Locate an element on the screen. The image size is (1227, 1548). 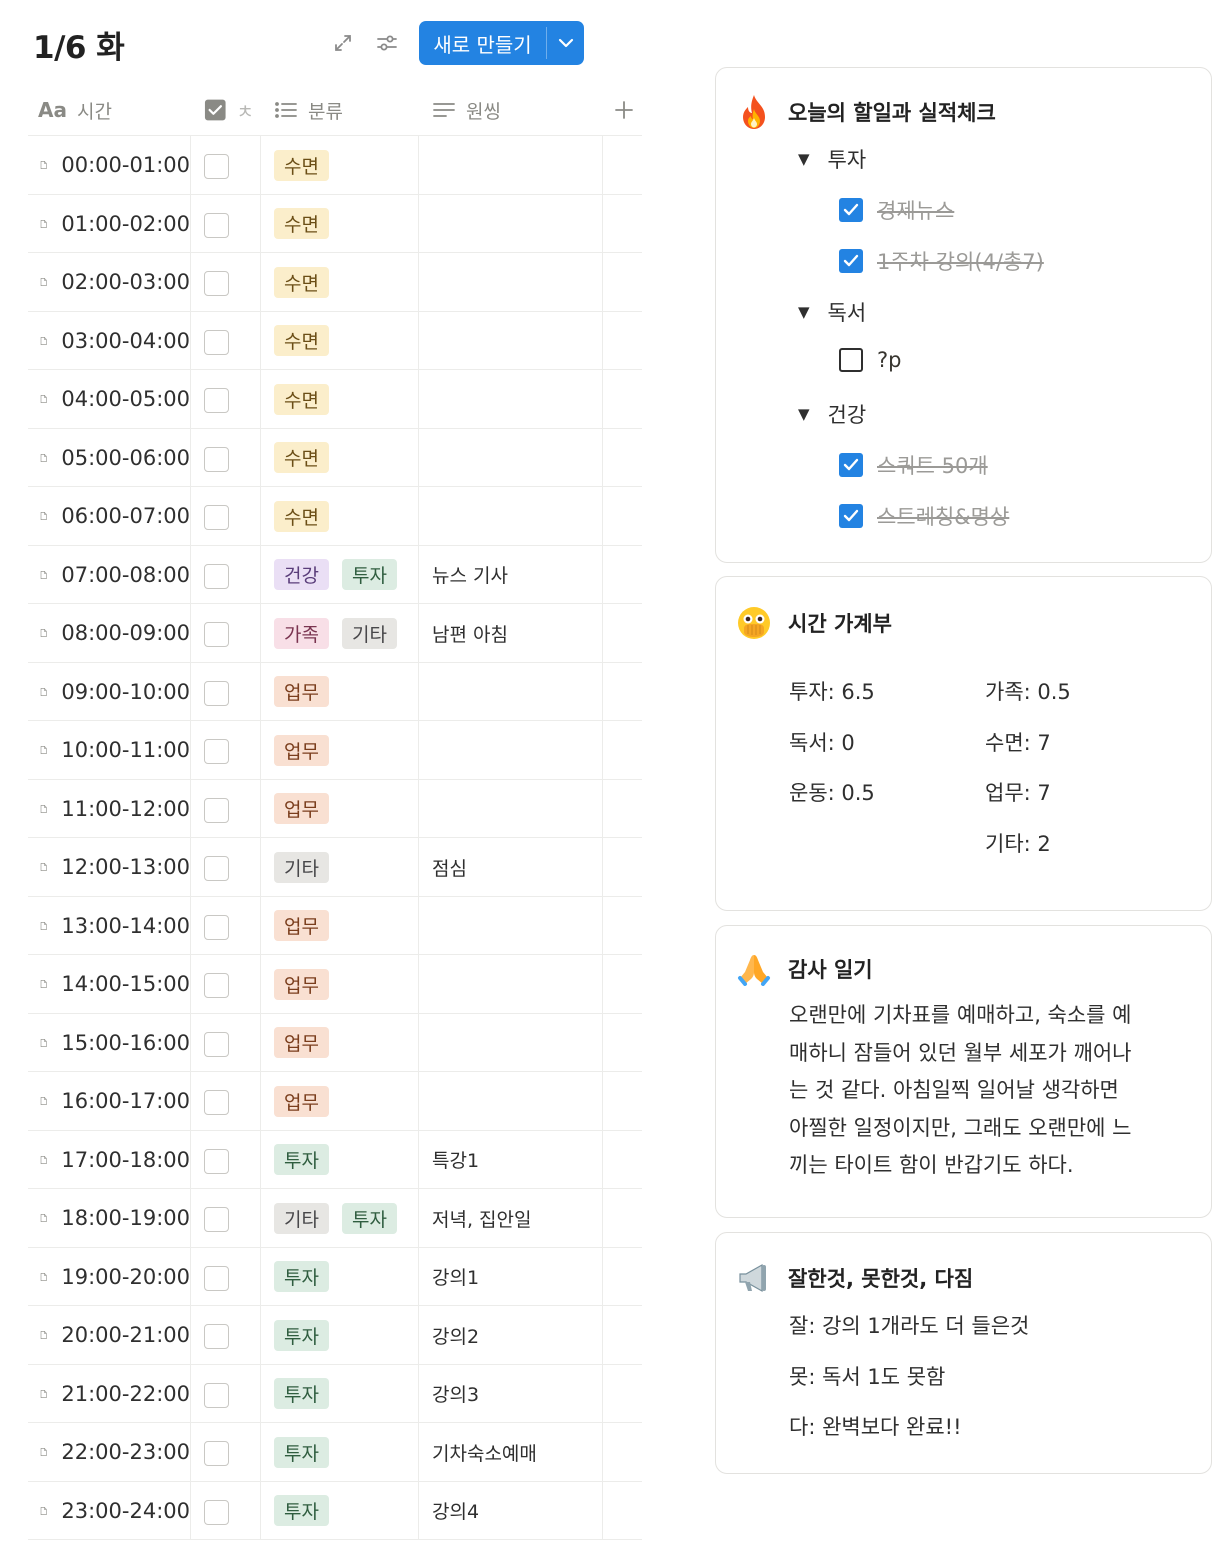
table-row: 04:00-05:00 수면 is located at coordinates (335, 399).